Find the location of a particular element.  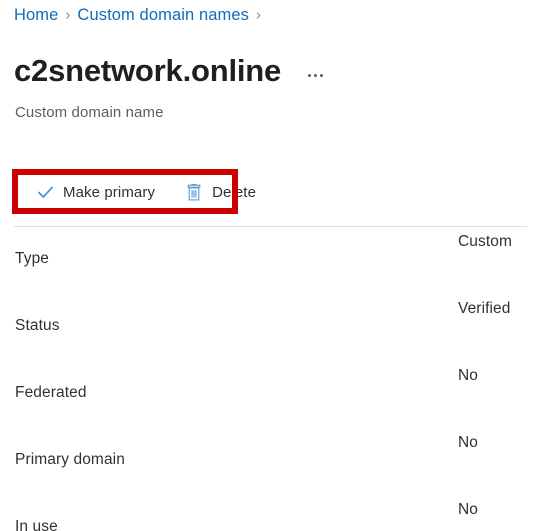

section-divider is located at coordinates (270, 226).